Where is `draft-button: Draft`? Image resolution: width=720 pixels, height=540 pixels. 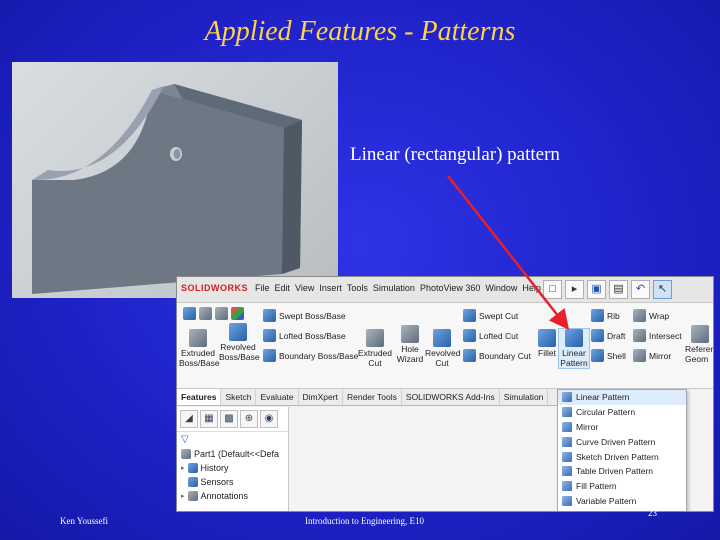
draft-button: Draft is located at coordinates (608, 335).